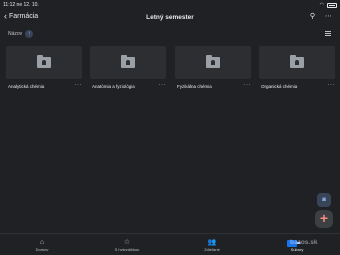 This screenshot has width=340, height=255. What do you see at coordinates (113, 86) in the screenshot?
I see `folder-name: Anatómia a fyziológia` at bounding box center [113, 86].